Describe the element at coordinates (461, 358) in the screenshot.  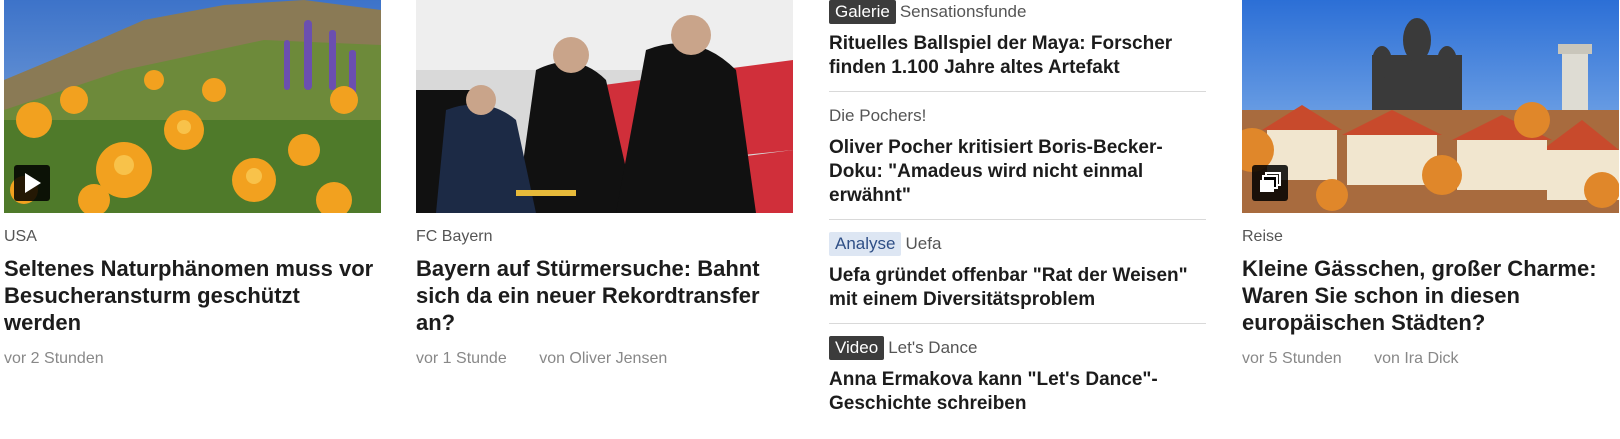
I see `article-time: vor 1 Stunde` at that location.